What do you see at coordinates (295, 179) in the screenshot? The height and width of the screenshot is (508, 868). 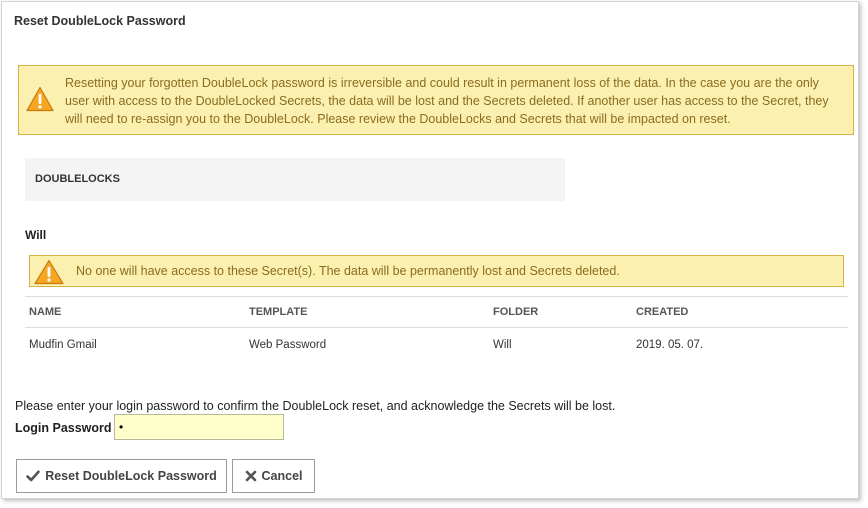 I see `doublelocks-heading: DOUBLELOCKS` at bounding box center [295, 179].